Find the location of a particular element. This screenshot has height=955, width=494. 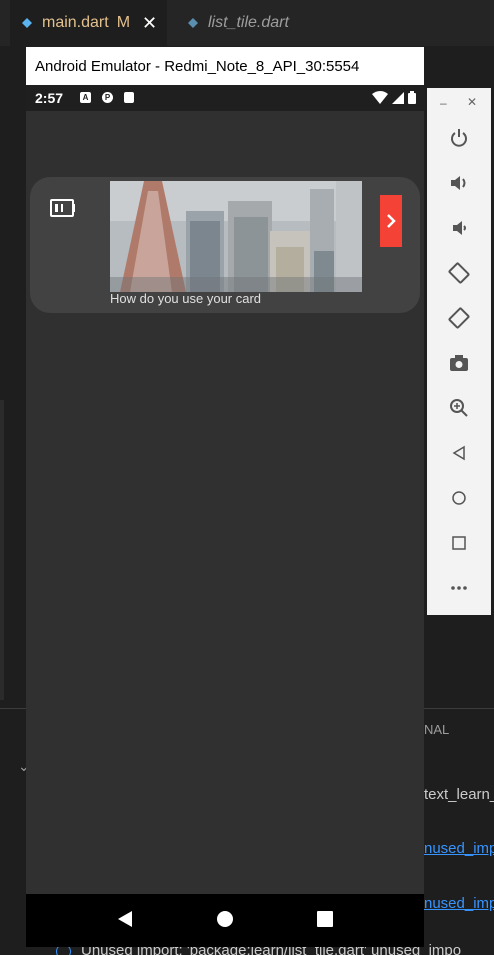

emulator-sidebar: – ✕ is located at coordinates (459, 351).